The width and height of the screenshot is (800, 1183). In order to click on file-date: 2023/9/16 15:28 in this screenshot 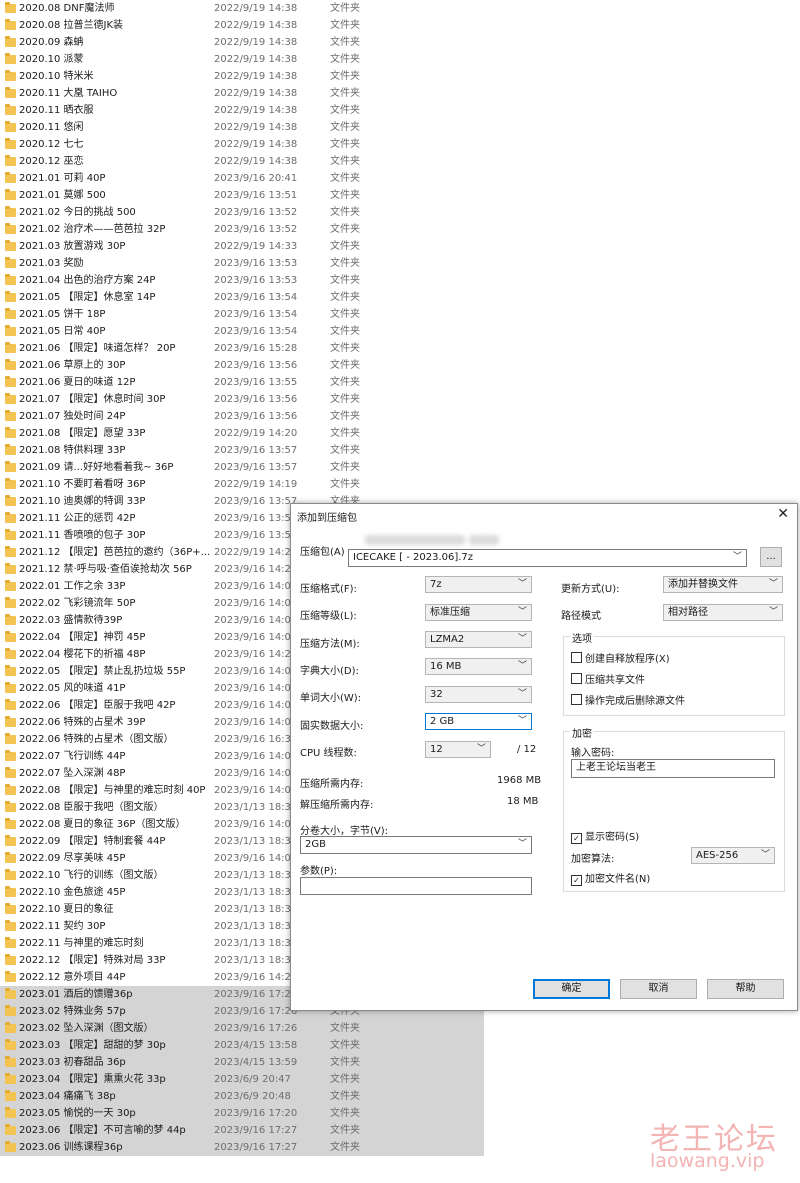, I will do `click(256, 348)`.